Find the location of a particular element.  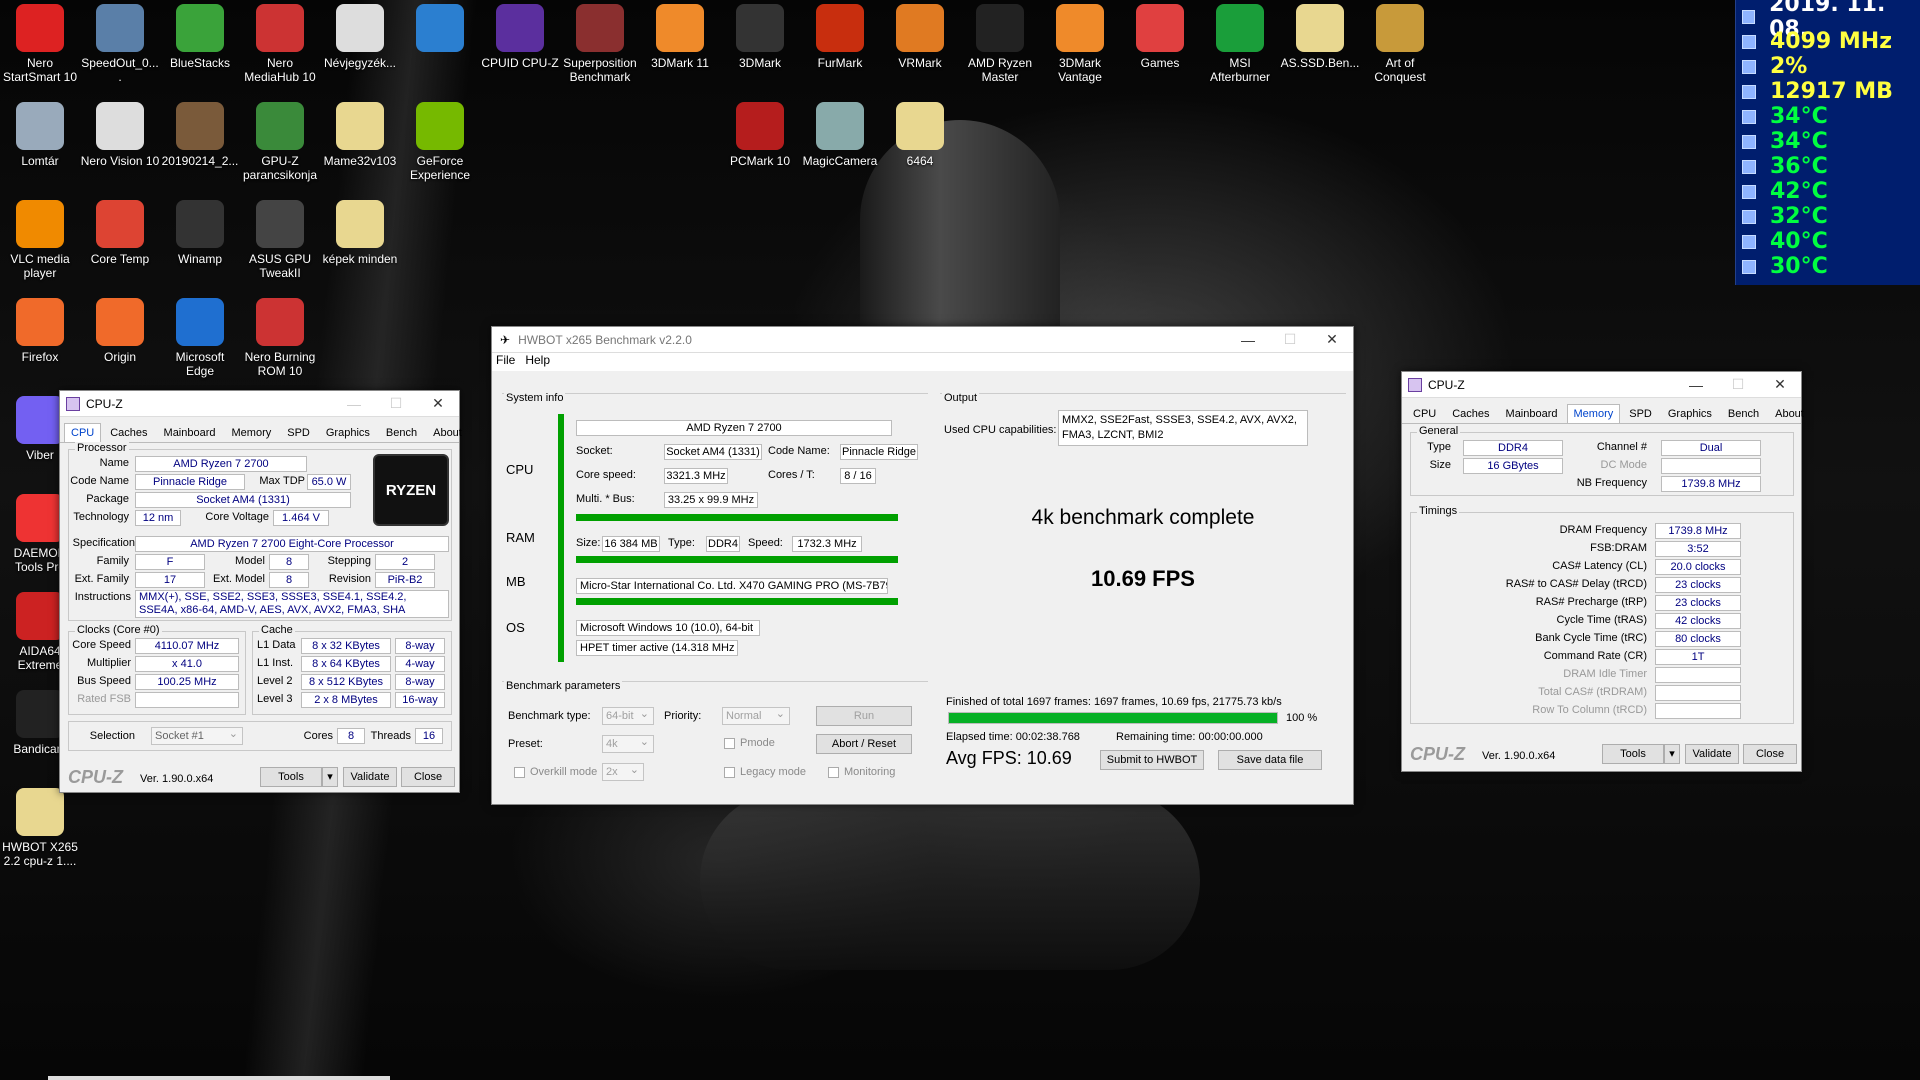

desktop-icon: Games is located at coordinates (1160, 35).